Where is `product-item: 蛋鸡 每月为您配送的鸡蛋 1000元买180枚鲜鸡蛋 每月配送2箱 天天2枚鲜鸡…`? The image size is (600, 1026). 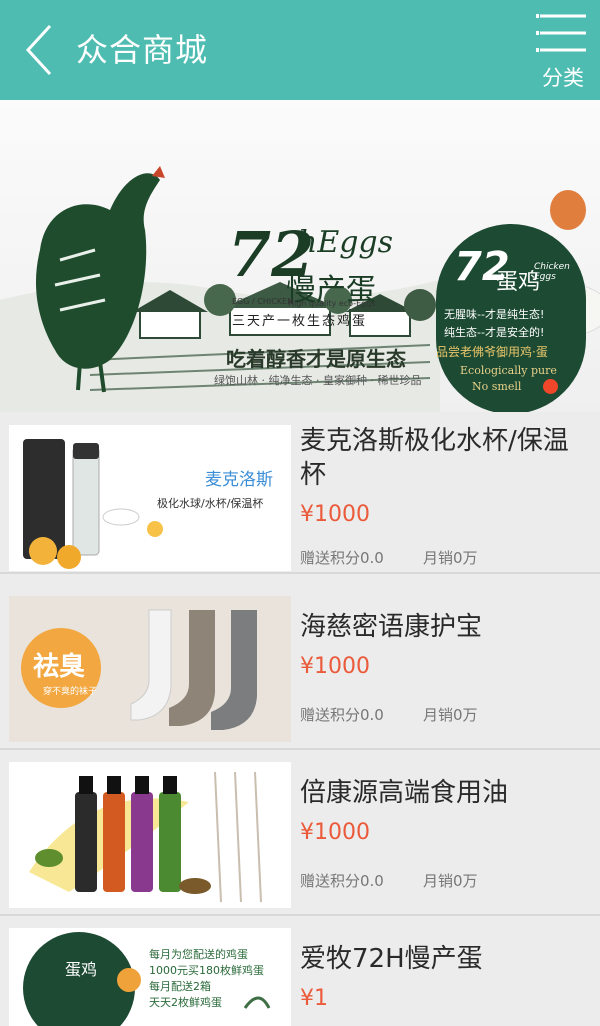
product-item: 蛋鸡 每月为您配送的鸡蛋 1000元买180枚鲜鸡蛋 每月配送2箱 天天2枚鲜鸡… is located at coordinates (300, 972).